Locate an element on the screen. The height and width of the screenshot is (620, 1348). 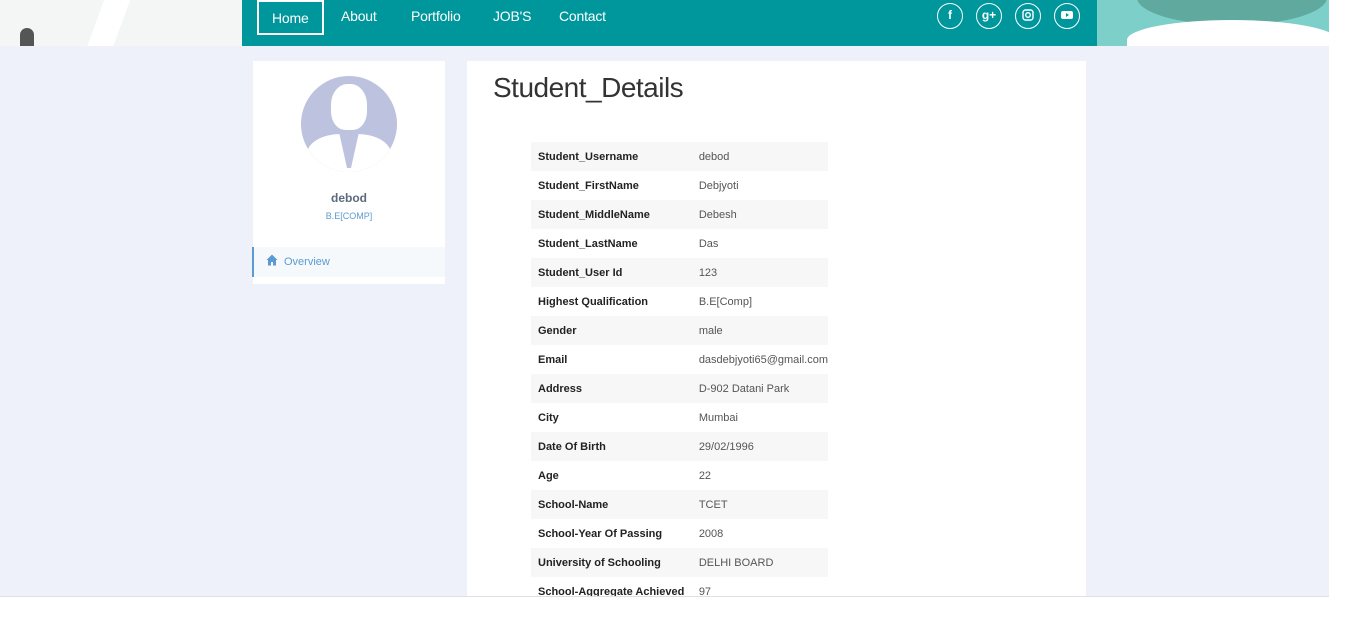
field-value: debod is located at coordinates (714, 156).